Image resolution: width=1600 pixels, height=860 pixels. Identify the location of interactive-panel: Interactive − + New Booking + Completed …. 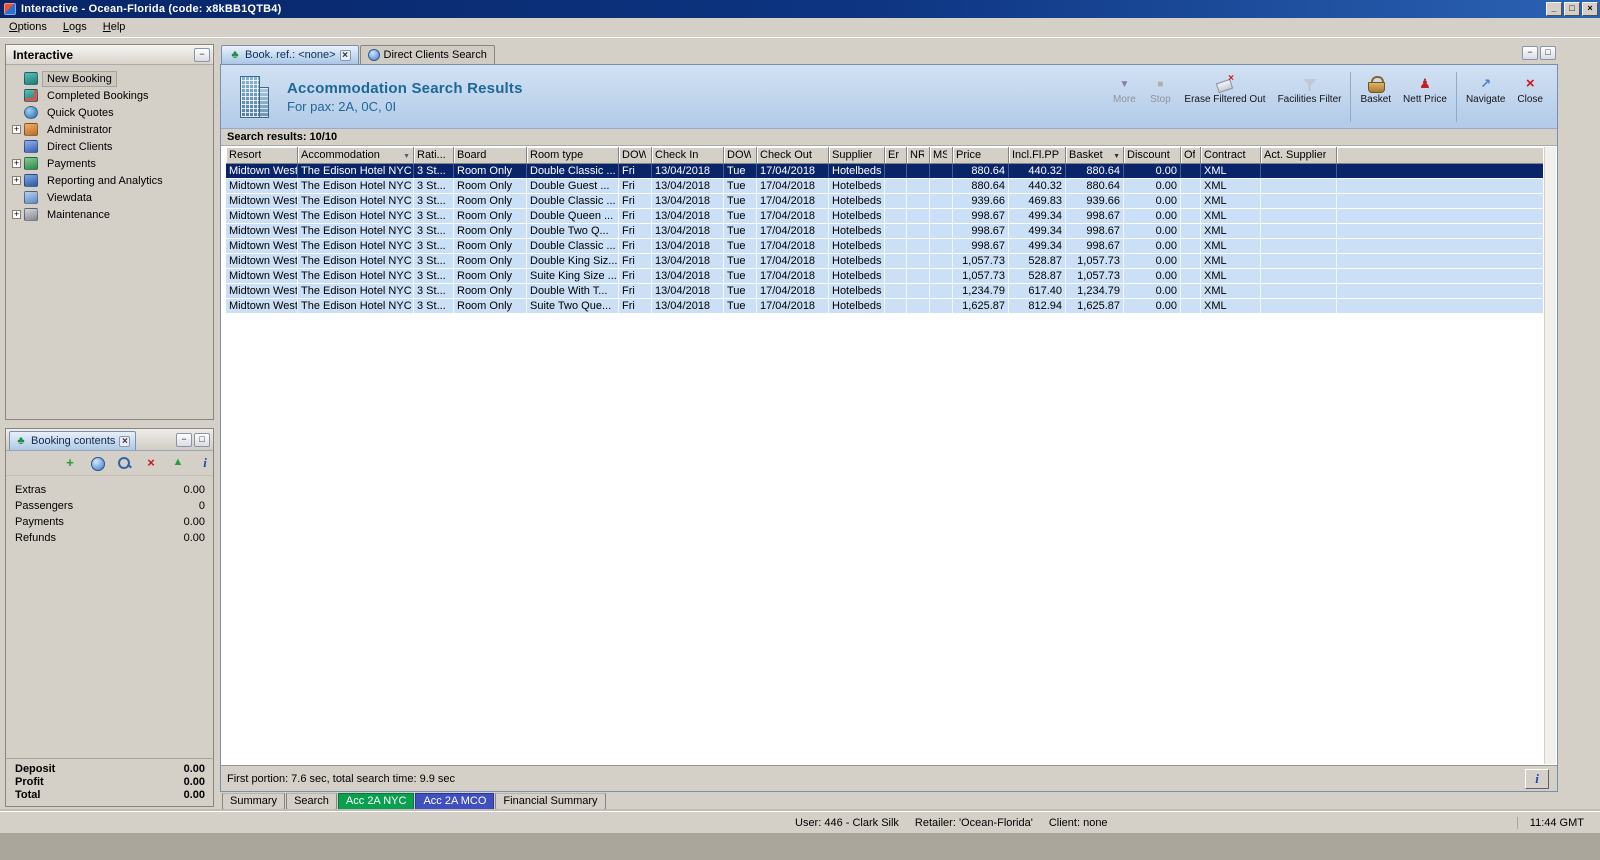
(109, 232).